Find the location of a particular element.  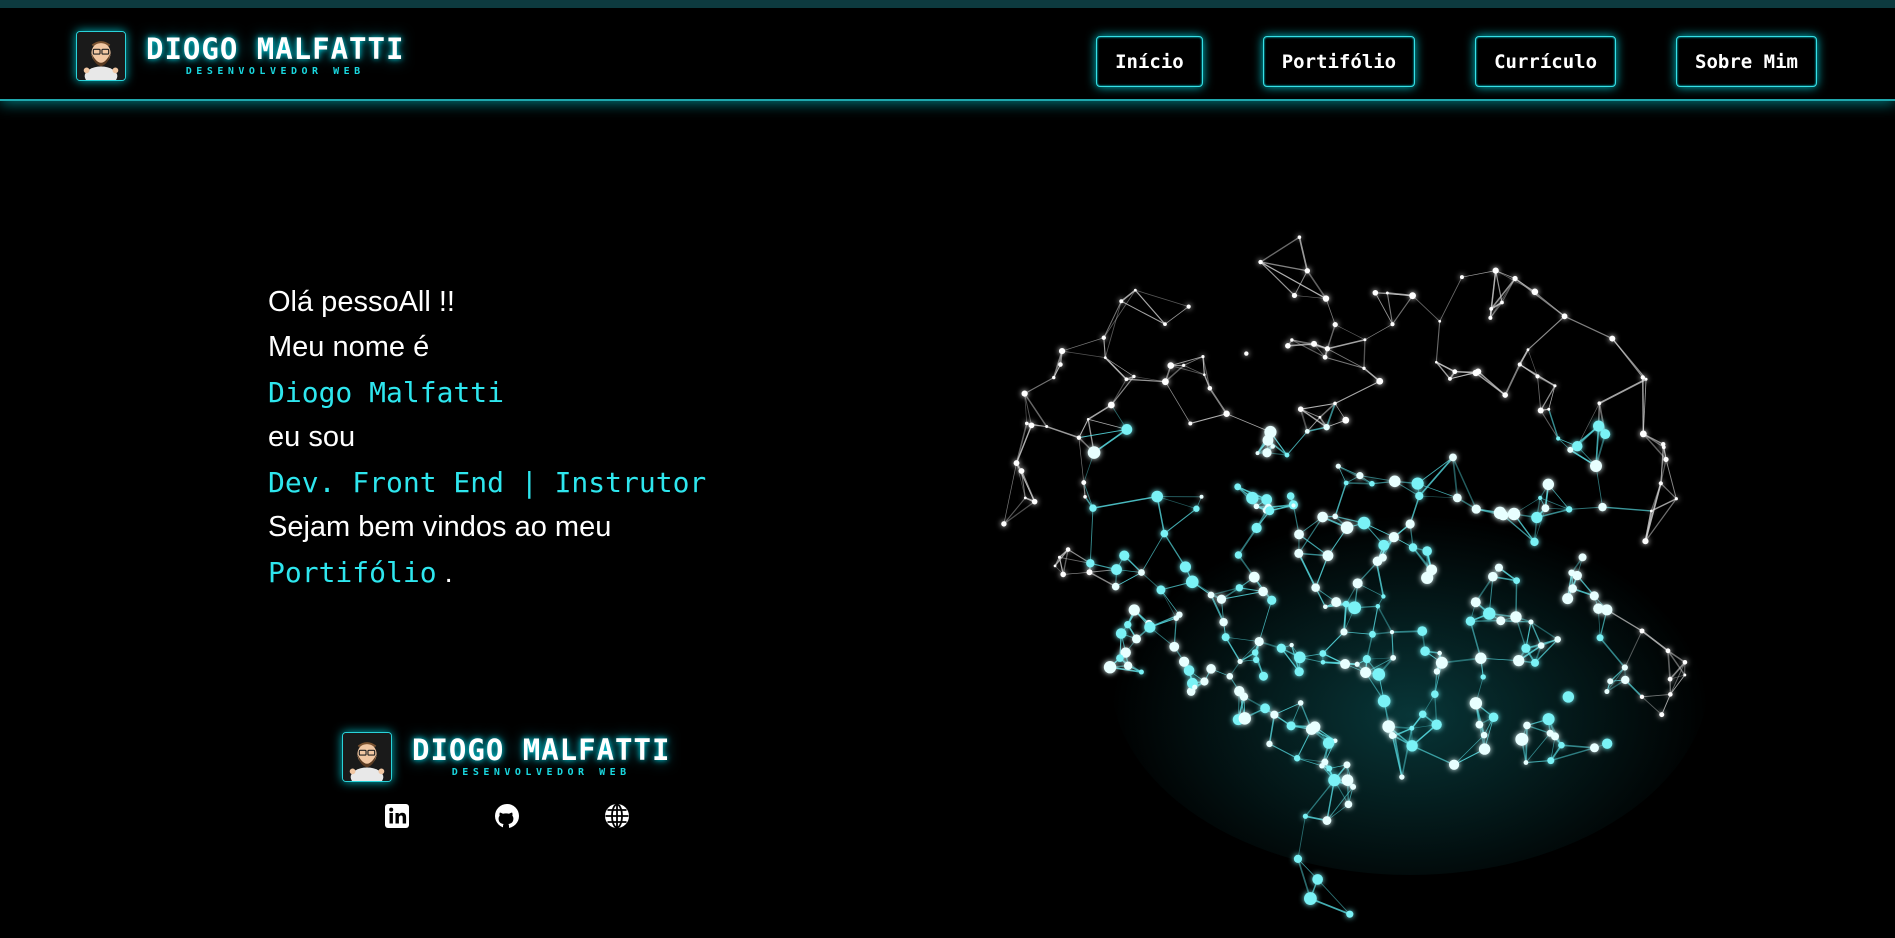

github-icon is located at coordinates (507, 816).